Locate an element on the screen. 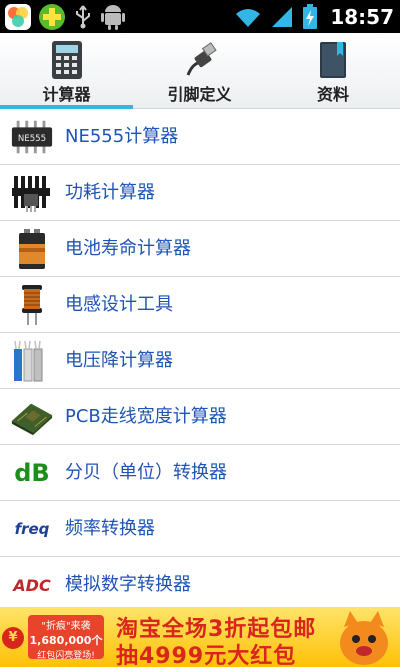 This screenshot has width=400, height=667. list-item-label: 功耗计算器 is located at coordinates (110, 192).